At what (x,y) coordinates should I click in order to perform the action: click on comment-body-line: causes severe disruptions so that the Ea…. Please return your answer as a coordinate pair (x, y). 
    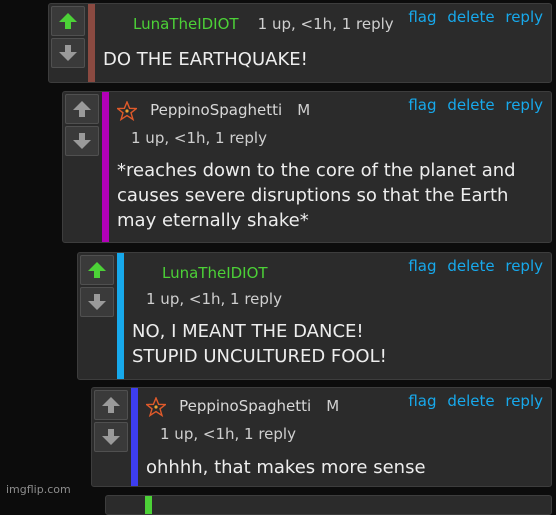
    Looking at the image, I should click on (313, 195).